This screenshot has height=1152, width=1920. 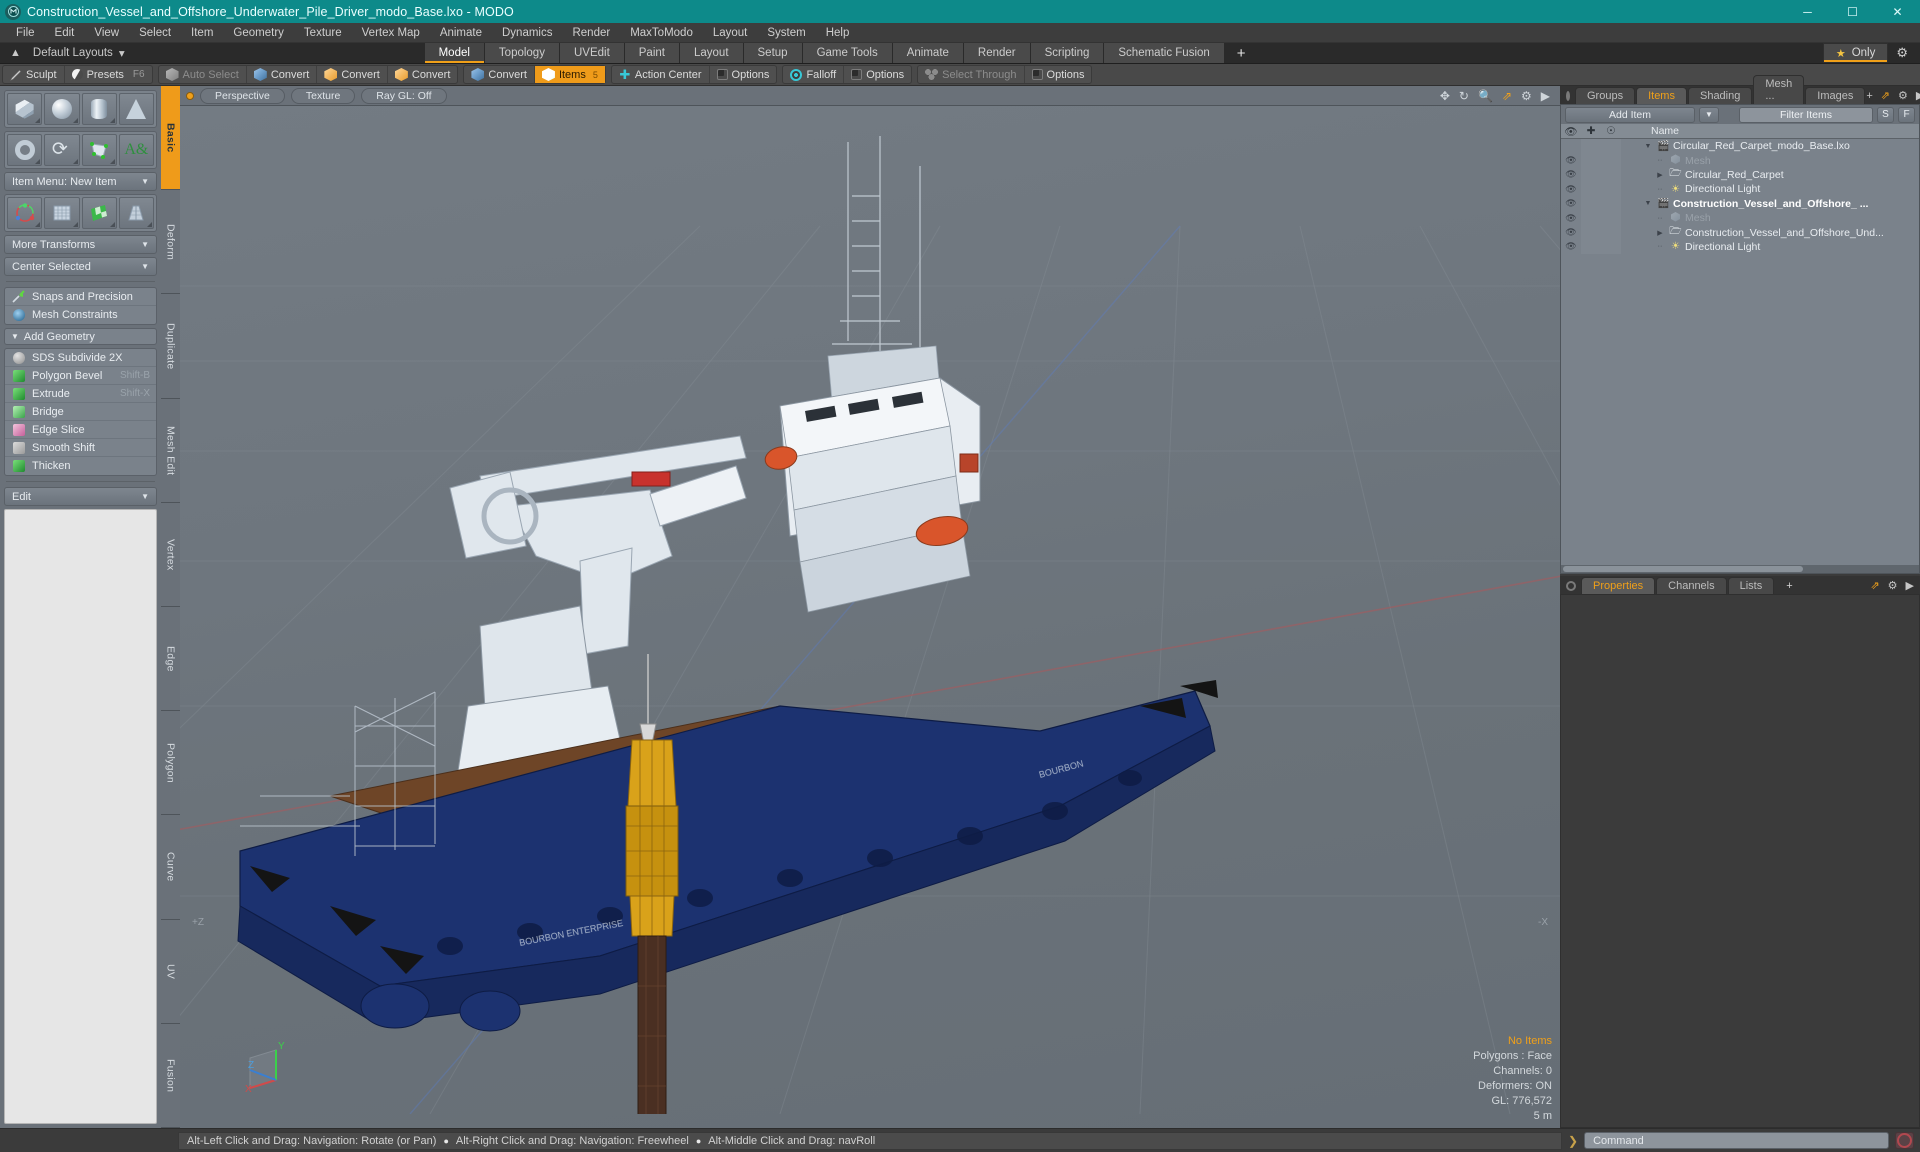 What do you see at coordinates (25, 150) in the screenshot?
I see `torus-primitive-button` at bounding box center [25, 150].